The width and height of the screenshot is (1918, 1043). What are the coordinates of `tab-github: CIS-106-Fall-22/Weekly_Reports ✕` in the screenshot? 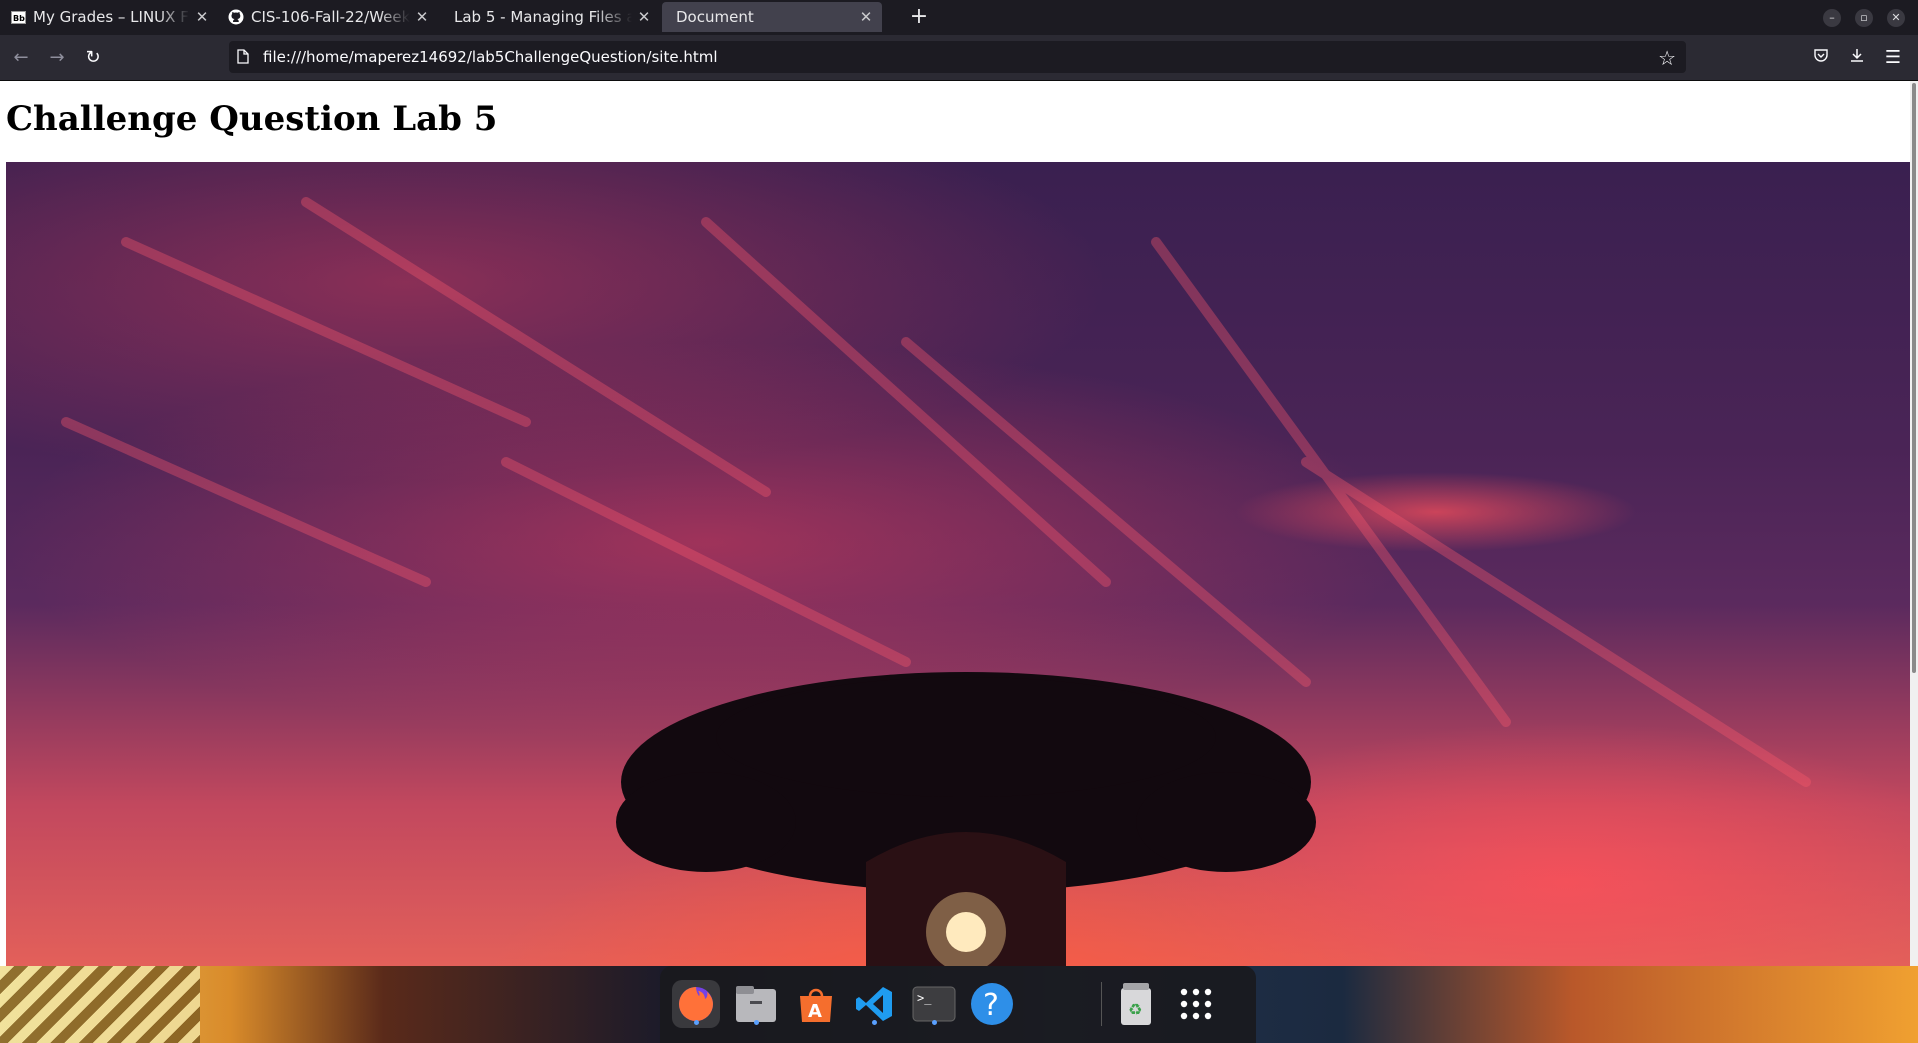 It's located at (329, 17).